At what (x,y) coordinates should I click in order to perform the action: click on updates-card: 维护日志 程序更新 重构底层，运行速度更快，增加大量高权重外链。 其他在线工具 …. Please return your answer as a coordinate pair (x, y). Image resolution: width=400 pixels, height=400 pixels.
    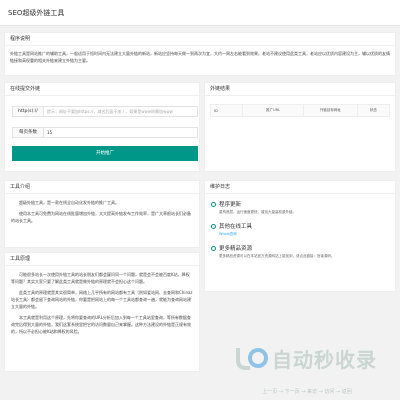
    Looking at the image, I should click on (300, 236).